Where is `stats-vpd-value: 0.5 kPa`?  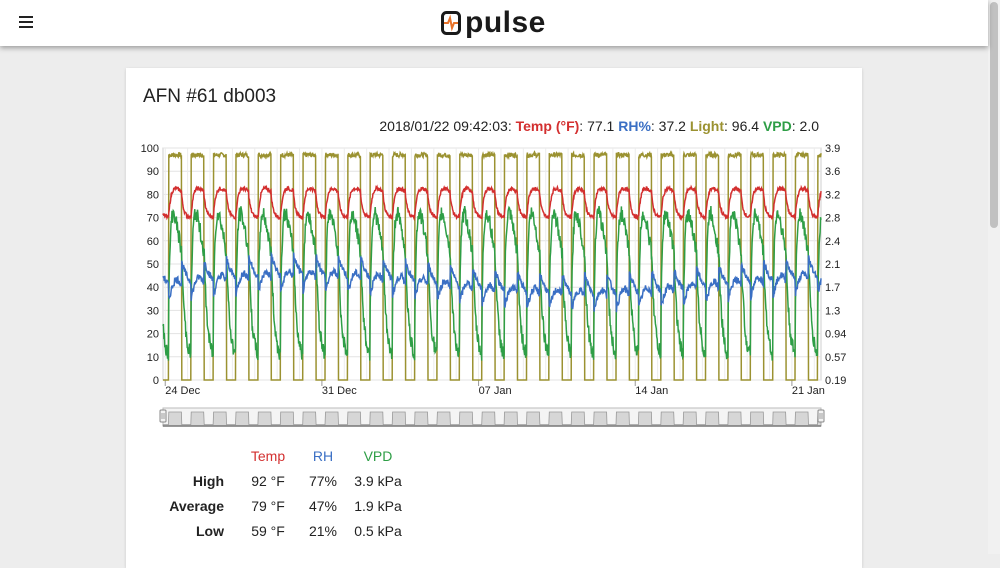 stats-vpd-value: 0.5 kPa is located at coordinates (378, 530).